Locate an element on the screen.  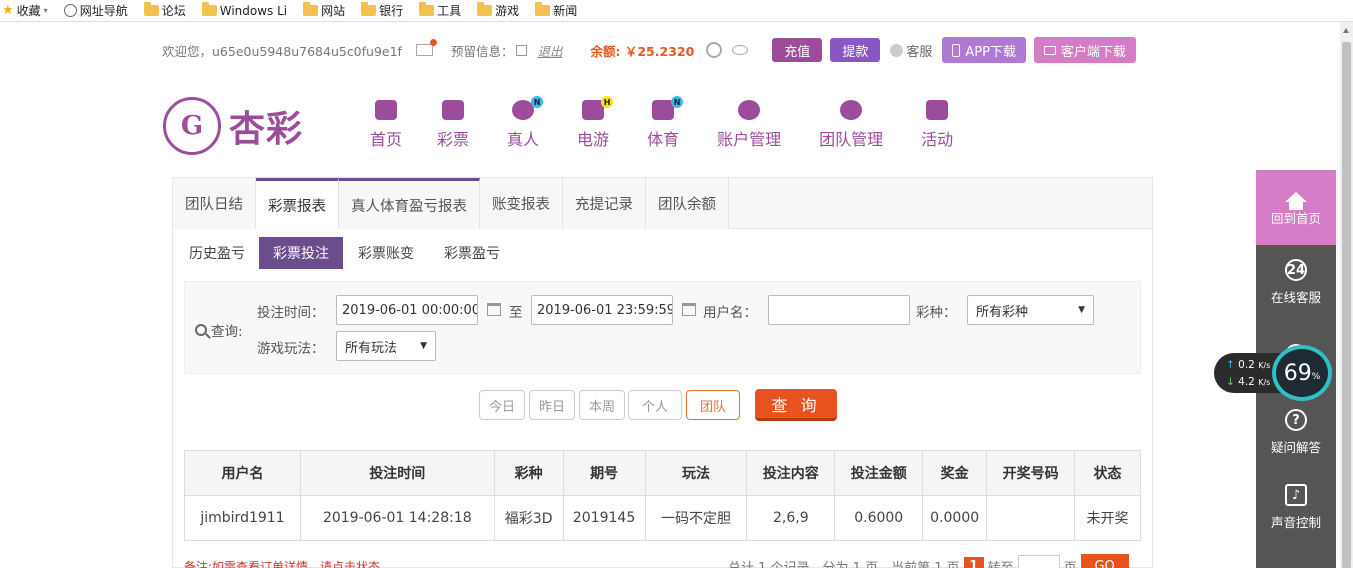
tab-lottery-report: 彩票报表 is located at coordinates (297, 203).